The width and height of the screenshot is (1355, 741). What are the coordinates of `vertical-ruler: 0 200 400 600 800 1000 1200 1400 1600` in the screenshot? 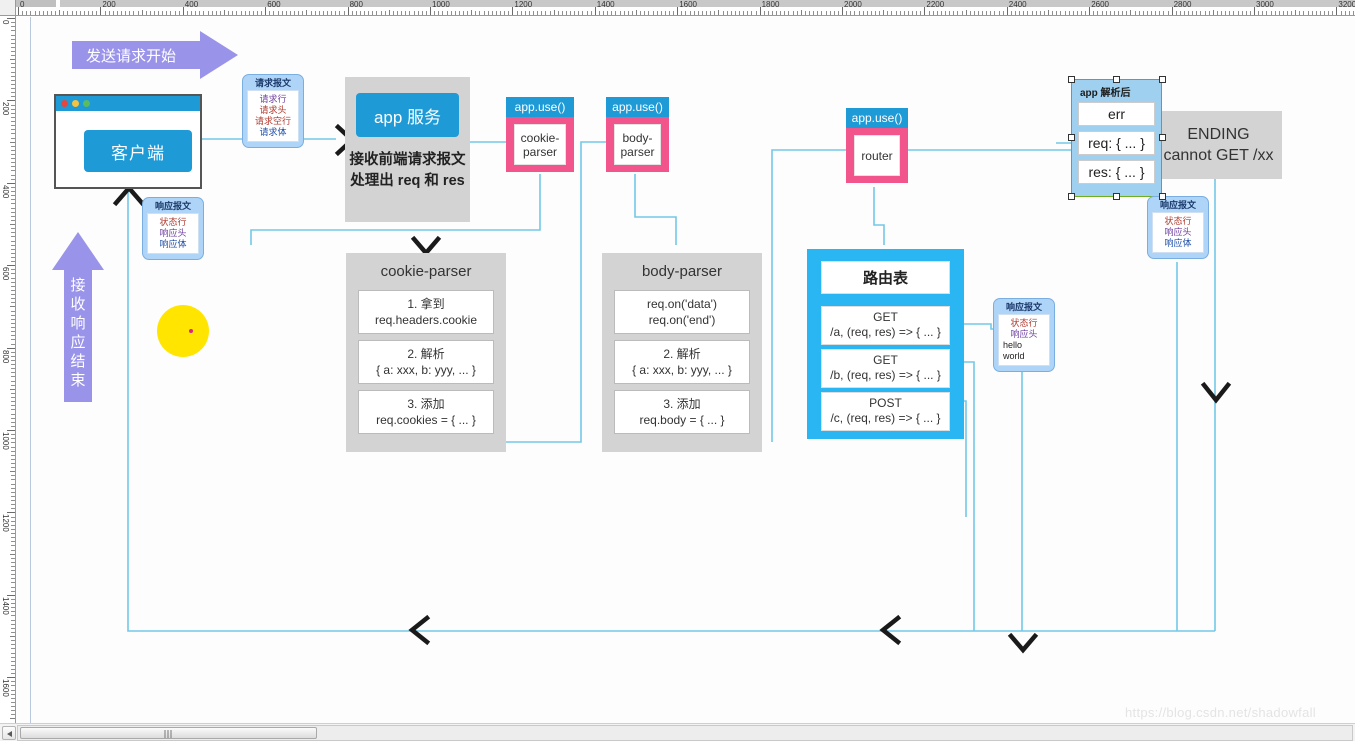 It's located at (8, 369).